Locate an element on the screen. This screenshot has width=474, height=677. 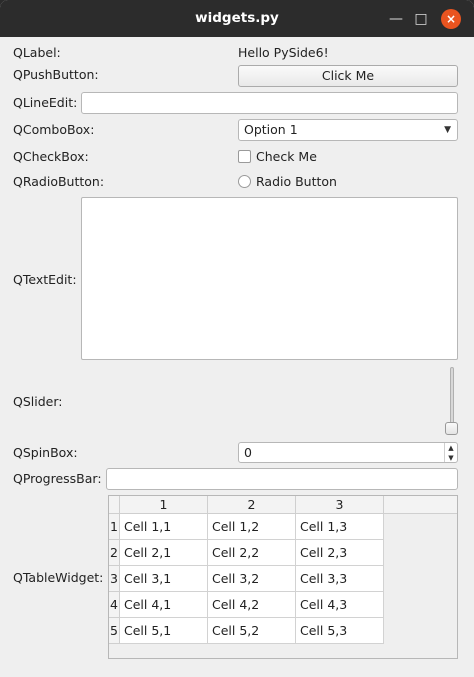
qprogressbar-caption: QProgressBar: is located at coordinates (57, 478).